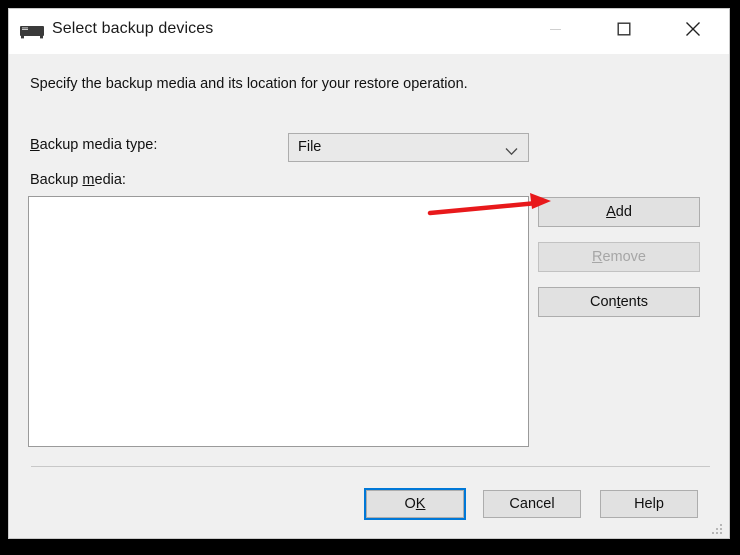 The image size is (740, 555). What do you see at coordinates (32, 32) in the screenshot?
I see `tape-drive-icon` at bounding box center [32, 32].